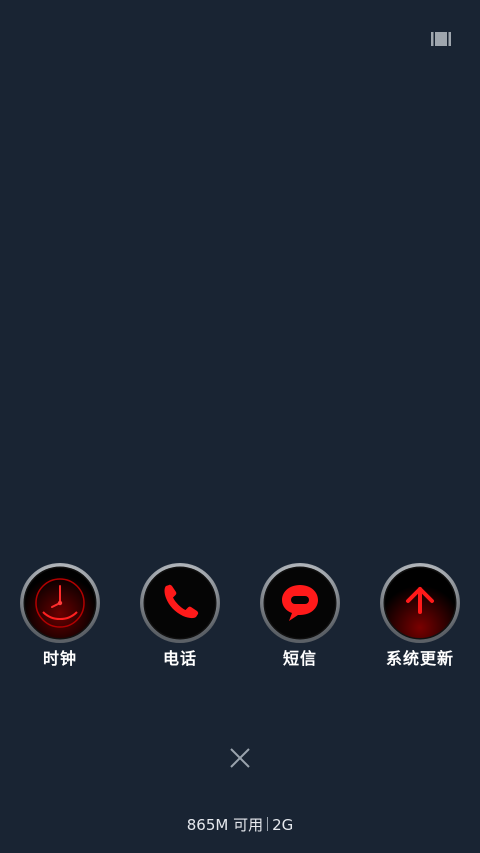 This screenshot has width=480, height=853. What do you see at coordinates (419, 658) in the screenshot?
I see `app-label: 系统更新` at bounding box center [419, 658].